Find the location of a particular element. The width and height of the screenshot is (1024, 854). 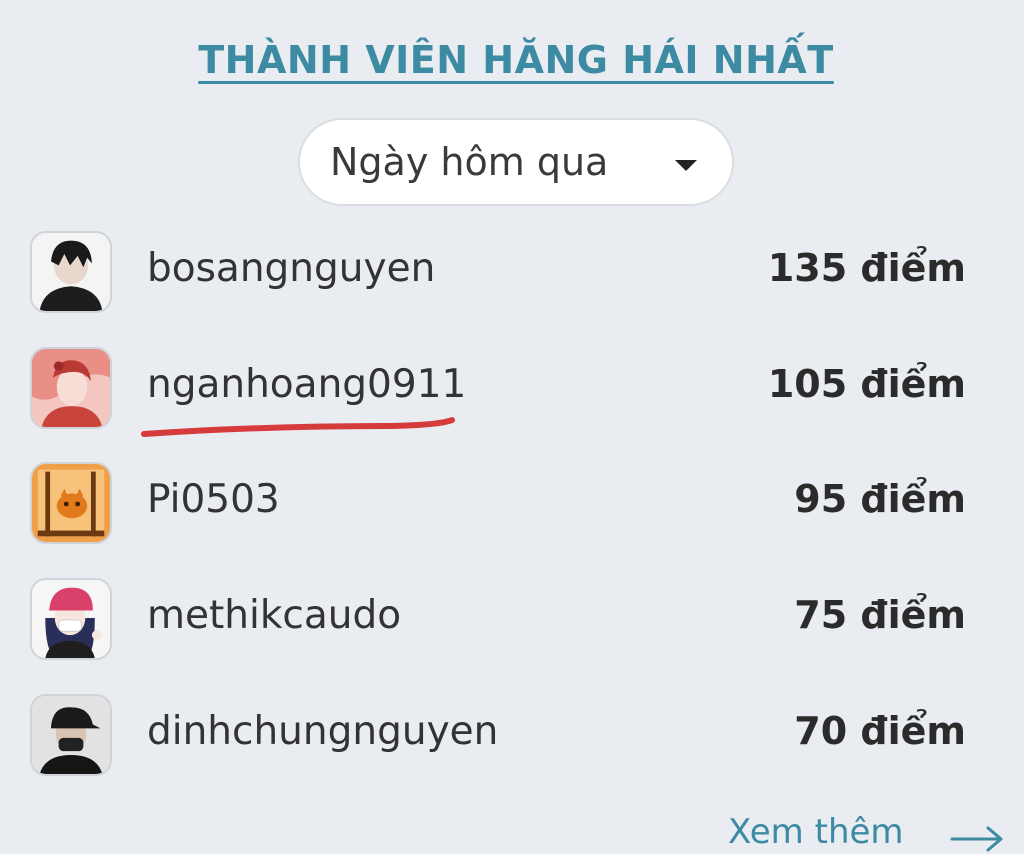

member-points: 75 điểm is located at coordinates (880, 615).